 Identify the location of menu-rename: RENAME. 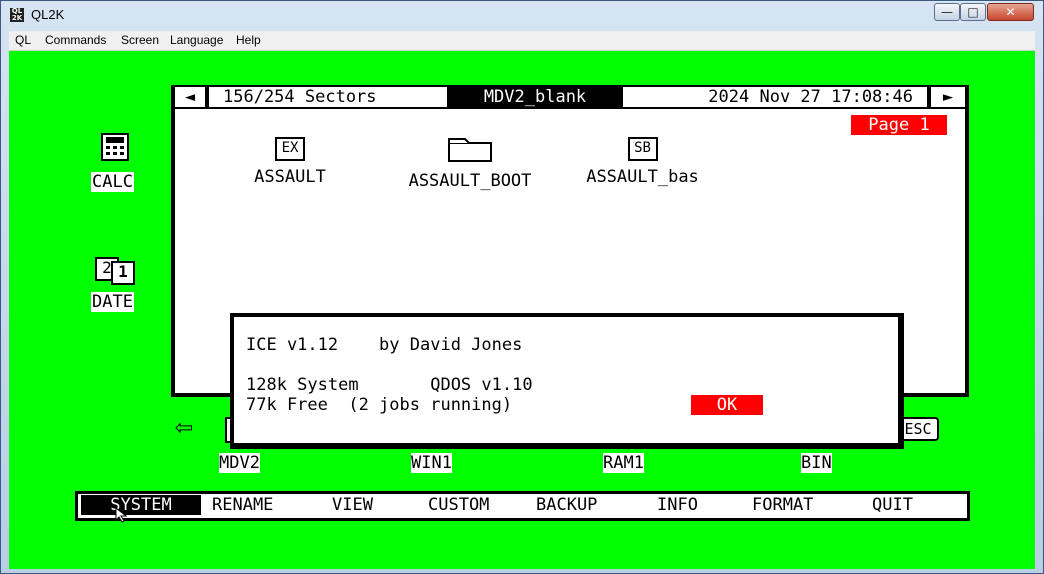
(242, 505).